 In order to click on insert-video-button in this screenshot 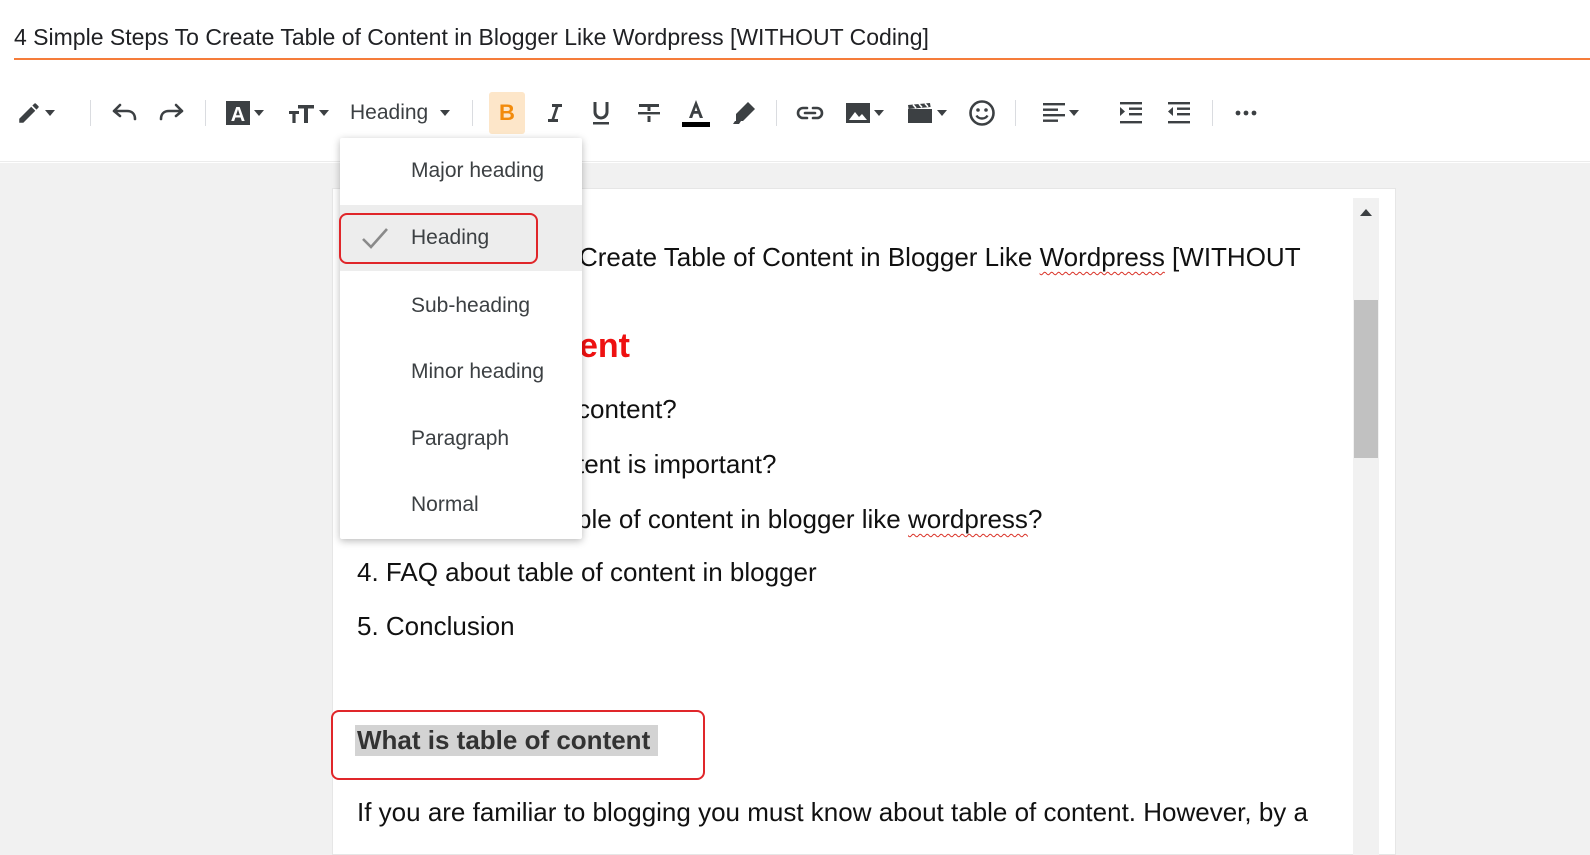, I will do `click(926, 113)`.